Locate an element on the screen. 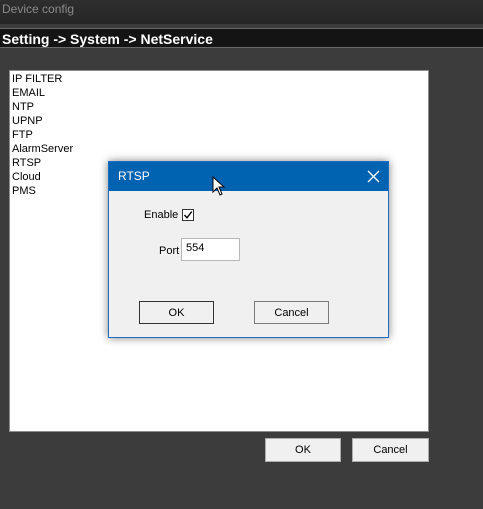  list-item: AlarmServer is located at coordinates (219, 149).